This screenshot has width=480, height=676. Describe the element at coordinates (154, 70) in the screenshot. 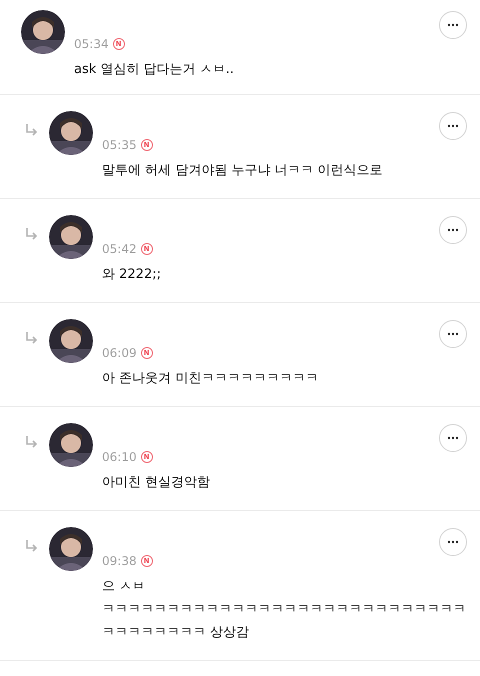

I see `comment-text: ask 열심히 답다는거 ㅅㅂ..` at that location.